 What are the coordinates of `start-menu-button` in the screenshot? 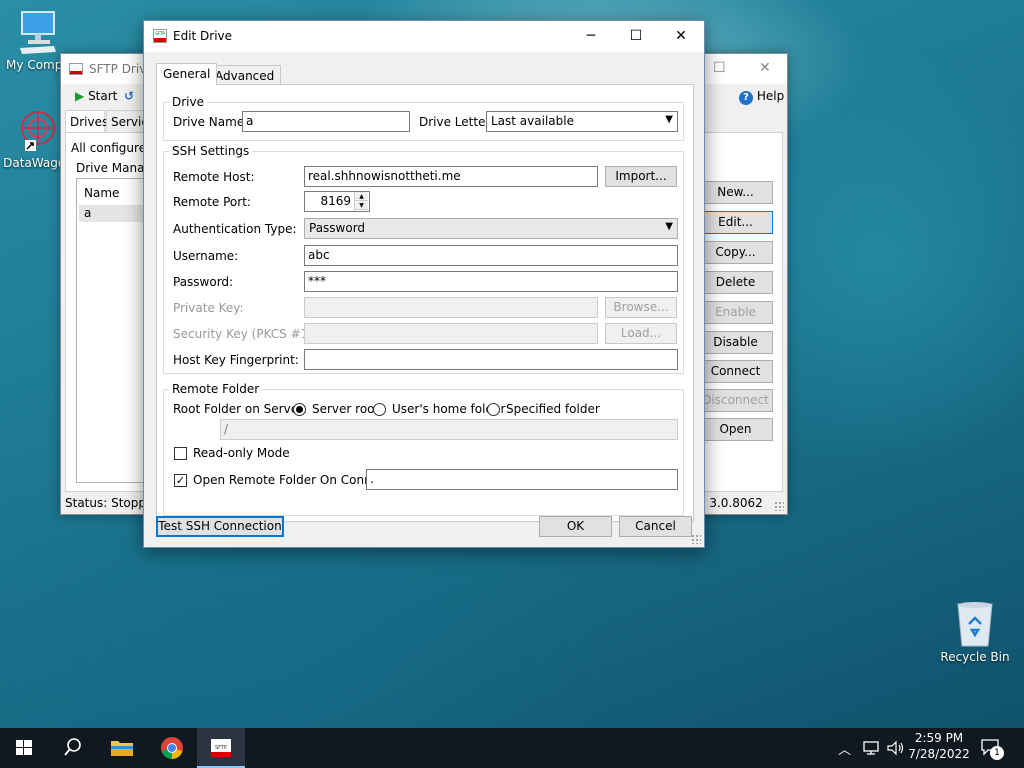 It's located at (24, 748).